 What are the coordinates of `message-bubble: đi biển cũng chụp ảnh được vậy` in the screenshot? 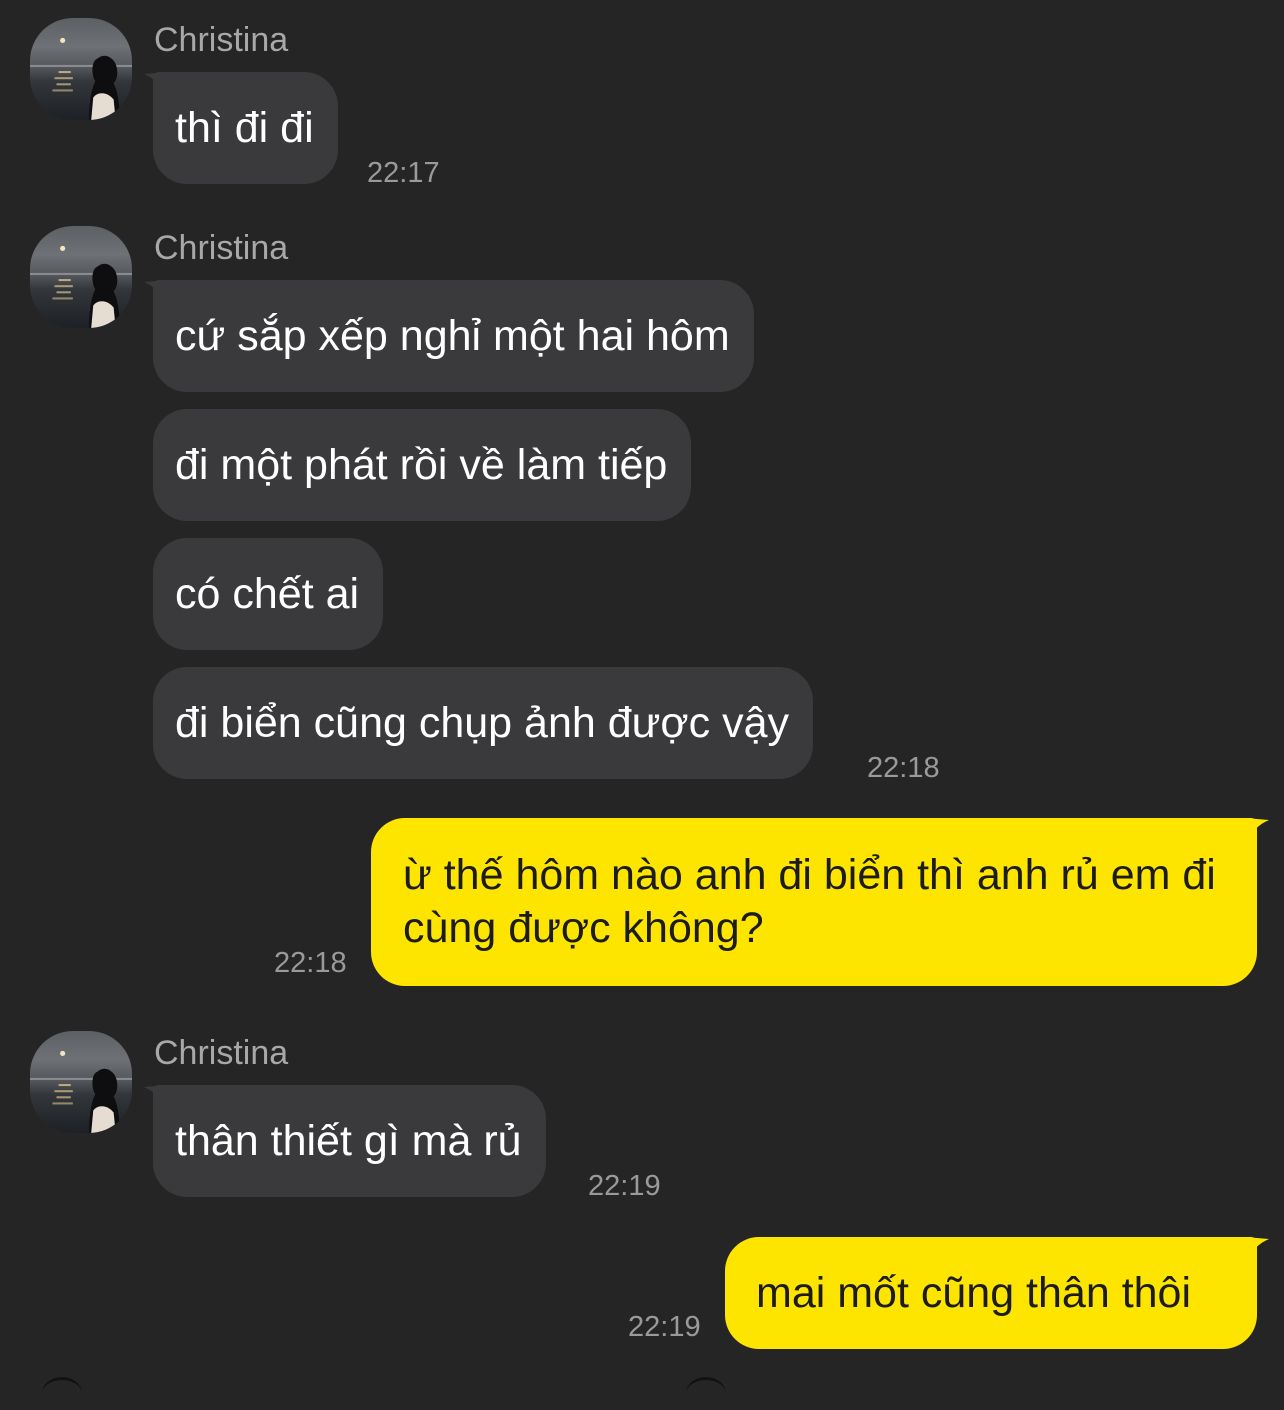 It's located at (483, 723).